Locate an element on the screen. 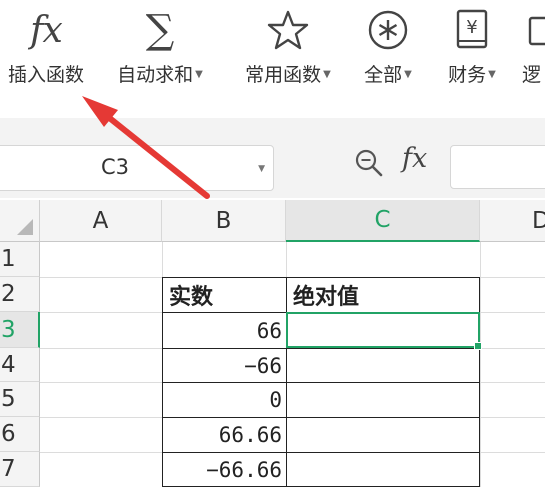 Image resolution: width=545 pixels, height=487 pixels. column-header-d: D is located at coordinates (512, 221).